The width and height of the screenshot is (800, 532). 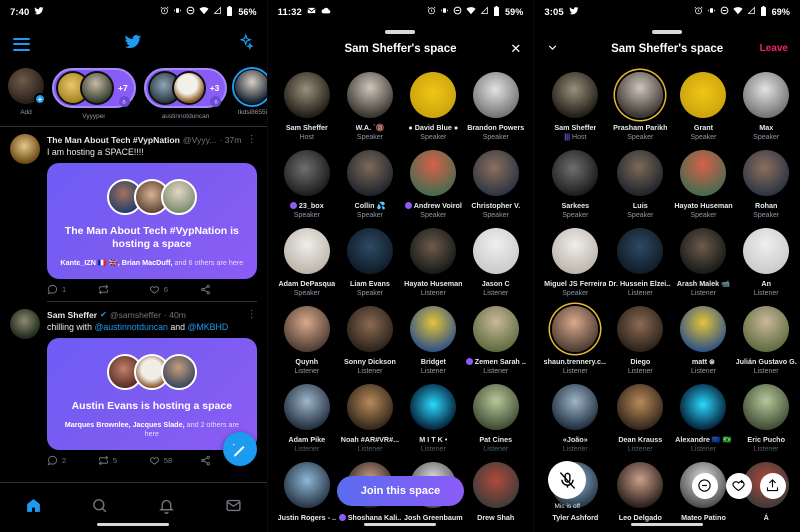 What do you see at coordinates (245, 44) in the screenshot?
I see `sparkle-icon` at bounding box center [245, 44].